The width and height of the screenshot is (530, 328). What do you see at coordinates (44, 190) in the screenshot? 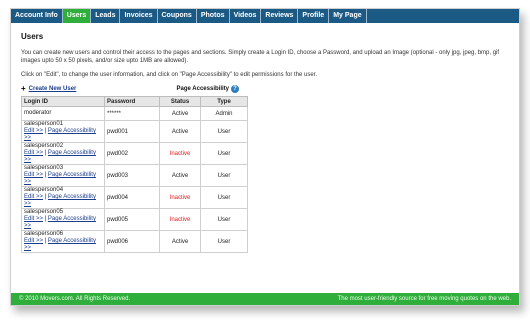
I see `login-id: salesperson04` at bounding box center [44, 190].